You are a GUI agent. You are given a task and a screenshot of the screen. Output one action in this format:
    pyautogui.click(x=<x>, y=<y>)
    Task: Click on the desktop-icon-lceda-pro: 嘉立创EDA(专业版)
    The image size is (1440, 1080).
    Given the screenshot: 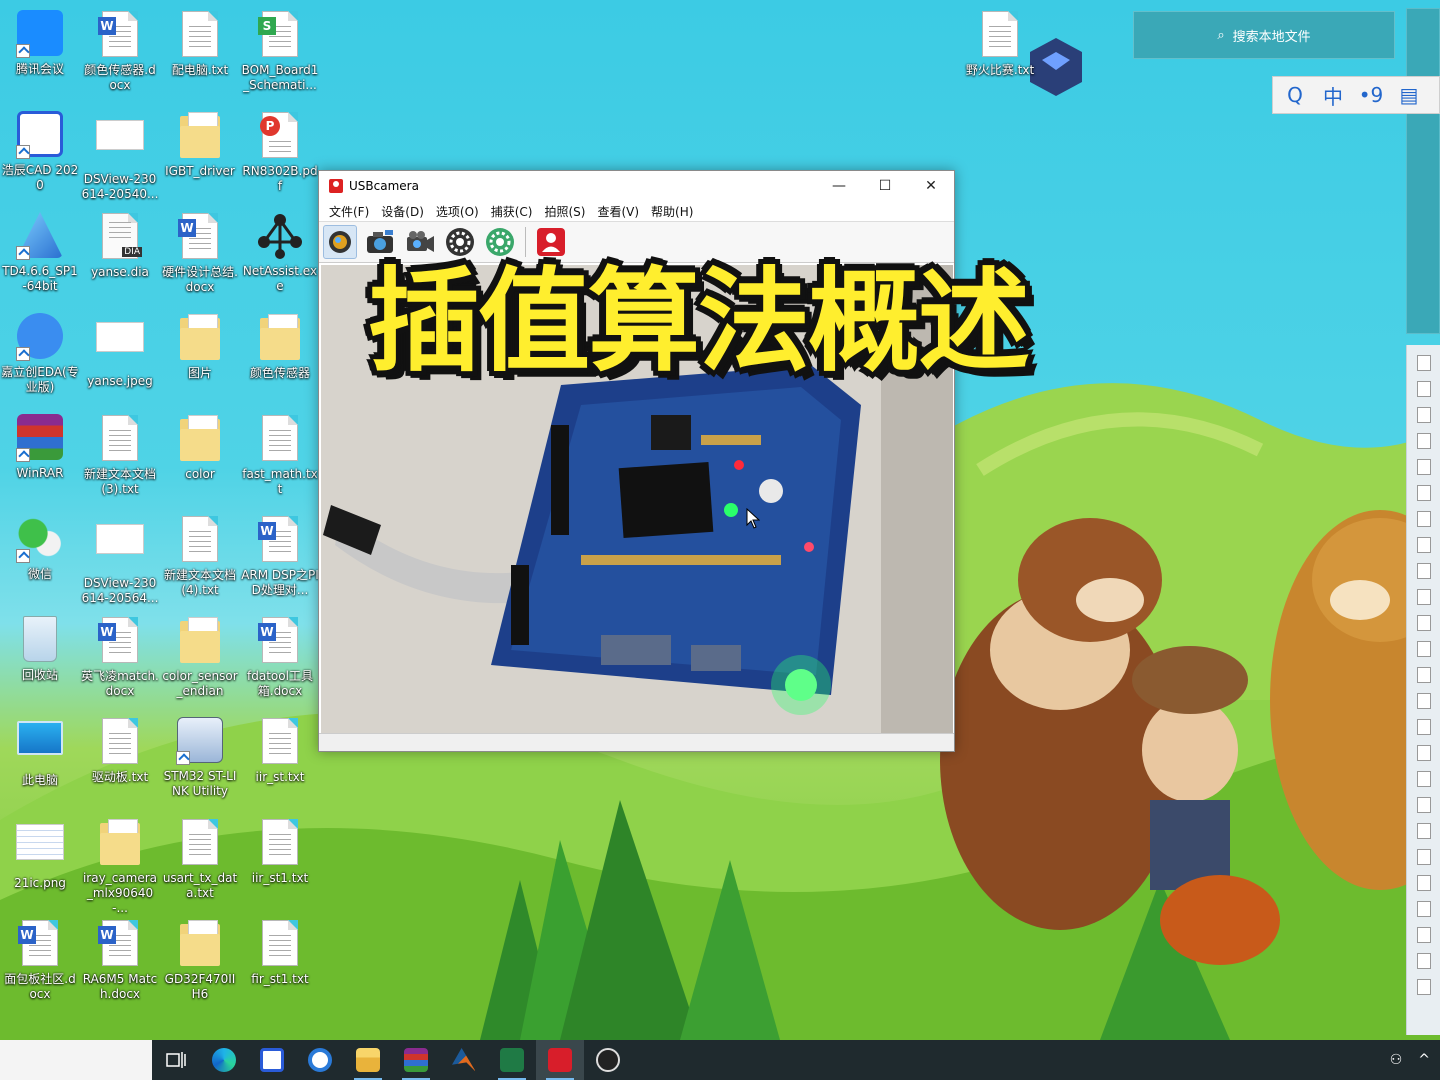 What is the action you would take?
    pyautogui.click(x=40, y=354)
    